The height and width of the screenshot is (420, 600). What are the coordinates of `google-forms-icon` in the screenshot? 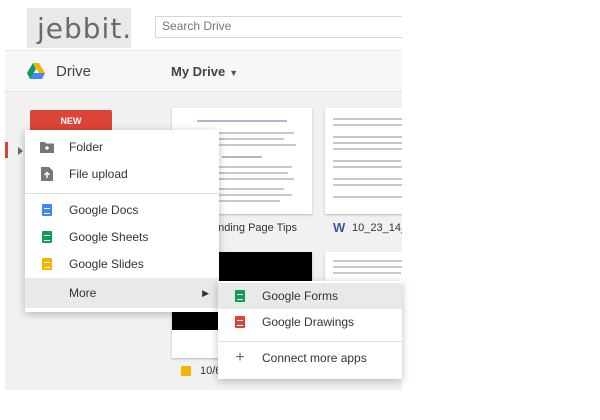 It's located at (240, 296).